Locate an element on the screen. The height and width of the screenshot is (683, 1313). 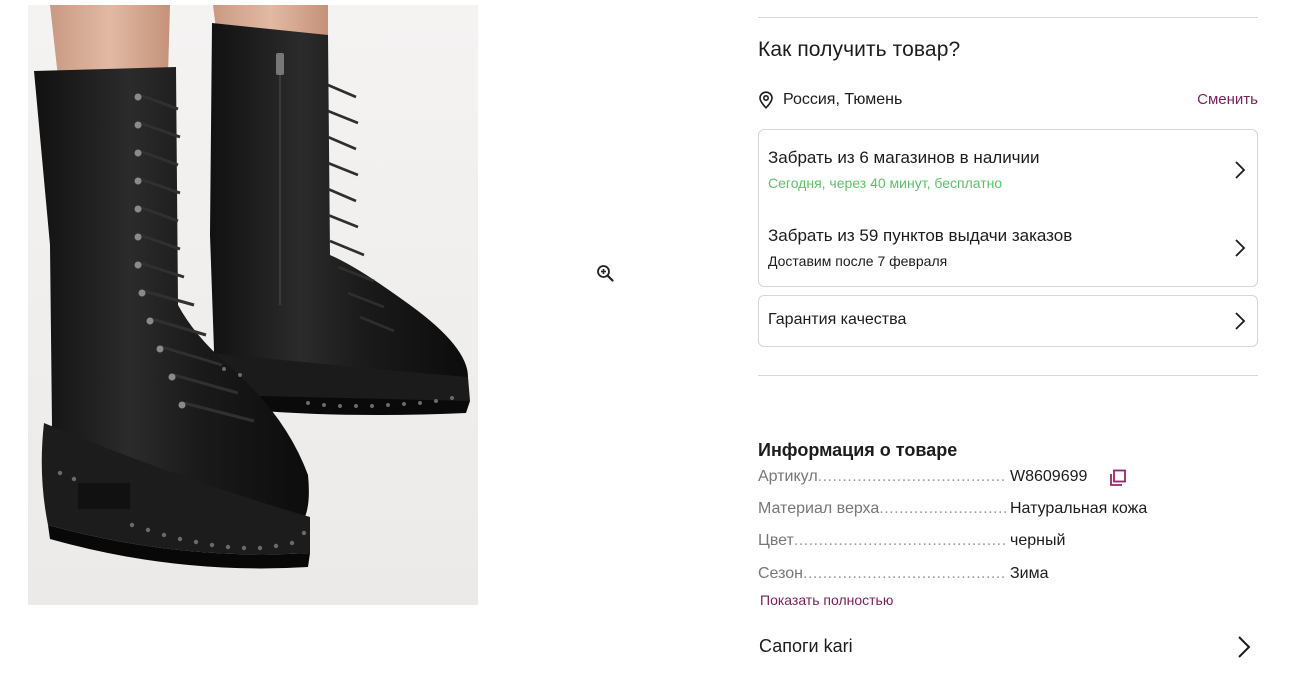
quality-guarantee-card: Гарантия качества is located at coordinates (1008, 321).